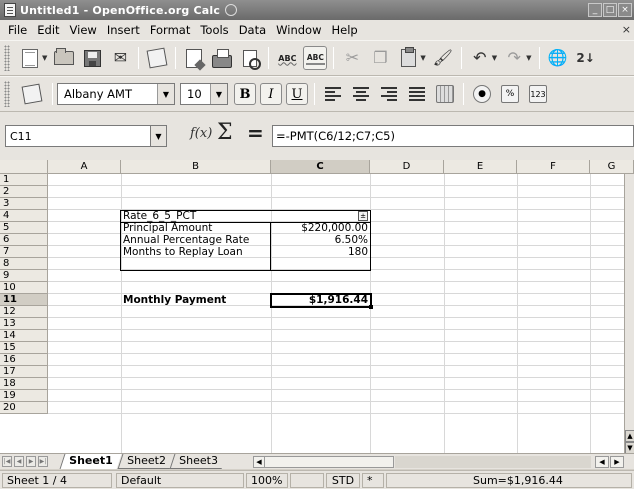  What do you see at coordinates (320, 229) in the screenshot?
I see `cell-c5: $220,000.00` at bounding box center [320, 229].